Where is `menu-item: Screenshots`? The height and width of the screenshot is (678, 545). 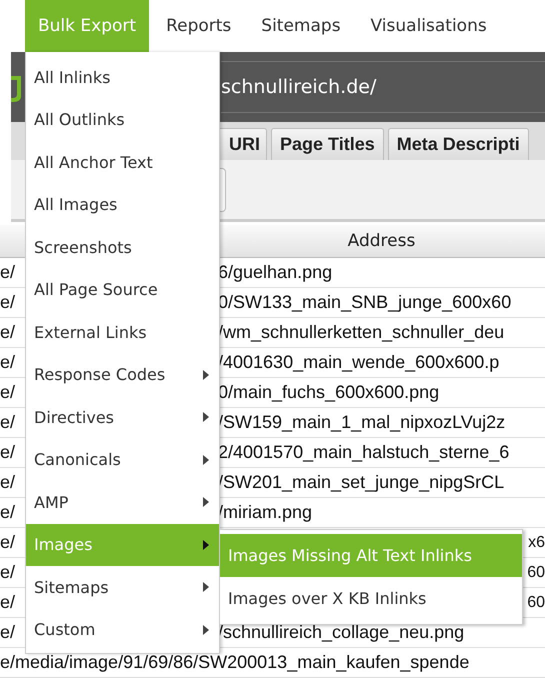 menu-item: Screenshots is located at coordinates (122, 247).